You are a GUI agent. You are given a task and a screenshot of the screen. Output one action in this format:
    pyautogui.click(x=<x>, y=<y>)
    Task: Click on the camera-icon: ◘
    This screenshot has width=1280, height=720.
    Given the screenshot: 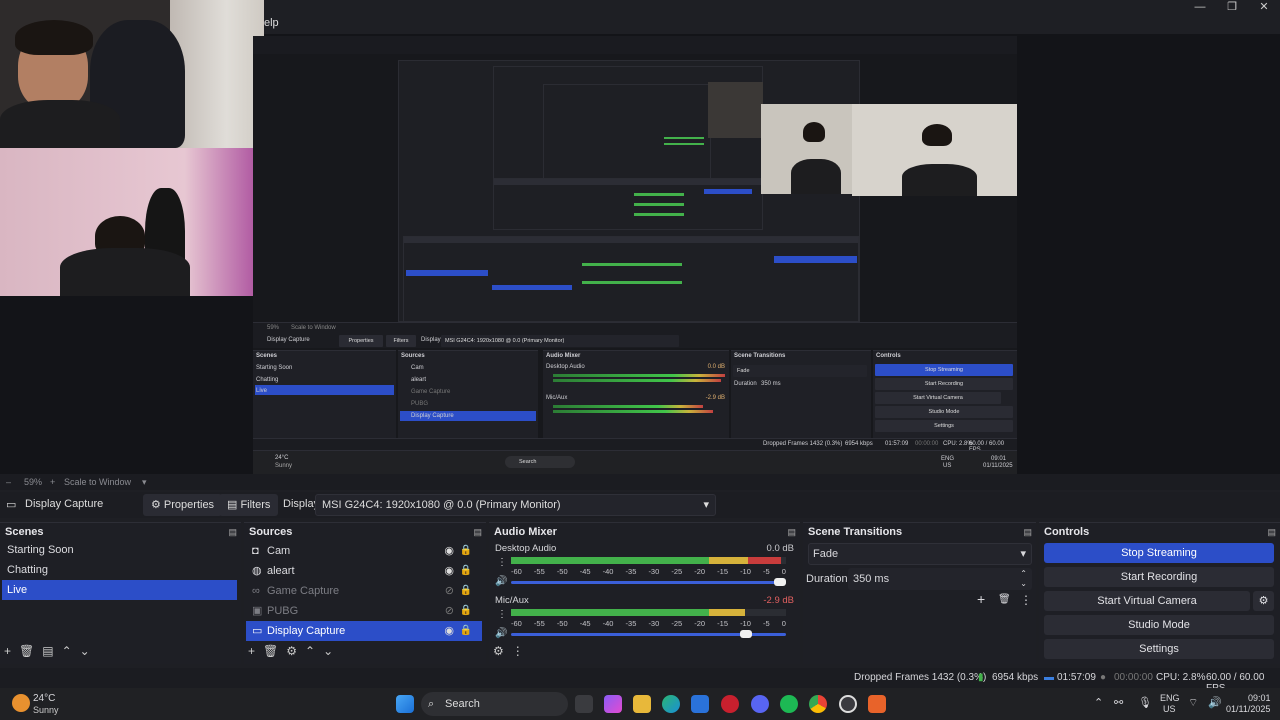 What is the action you would take?
    pyautogui.click(x=255, y=551)
    